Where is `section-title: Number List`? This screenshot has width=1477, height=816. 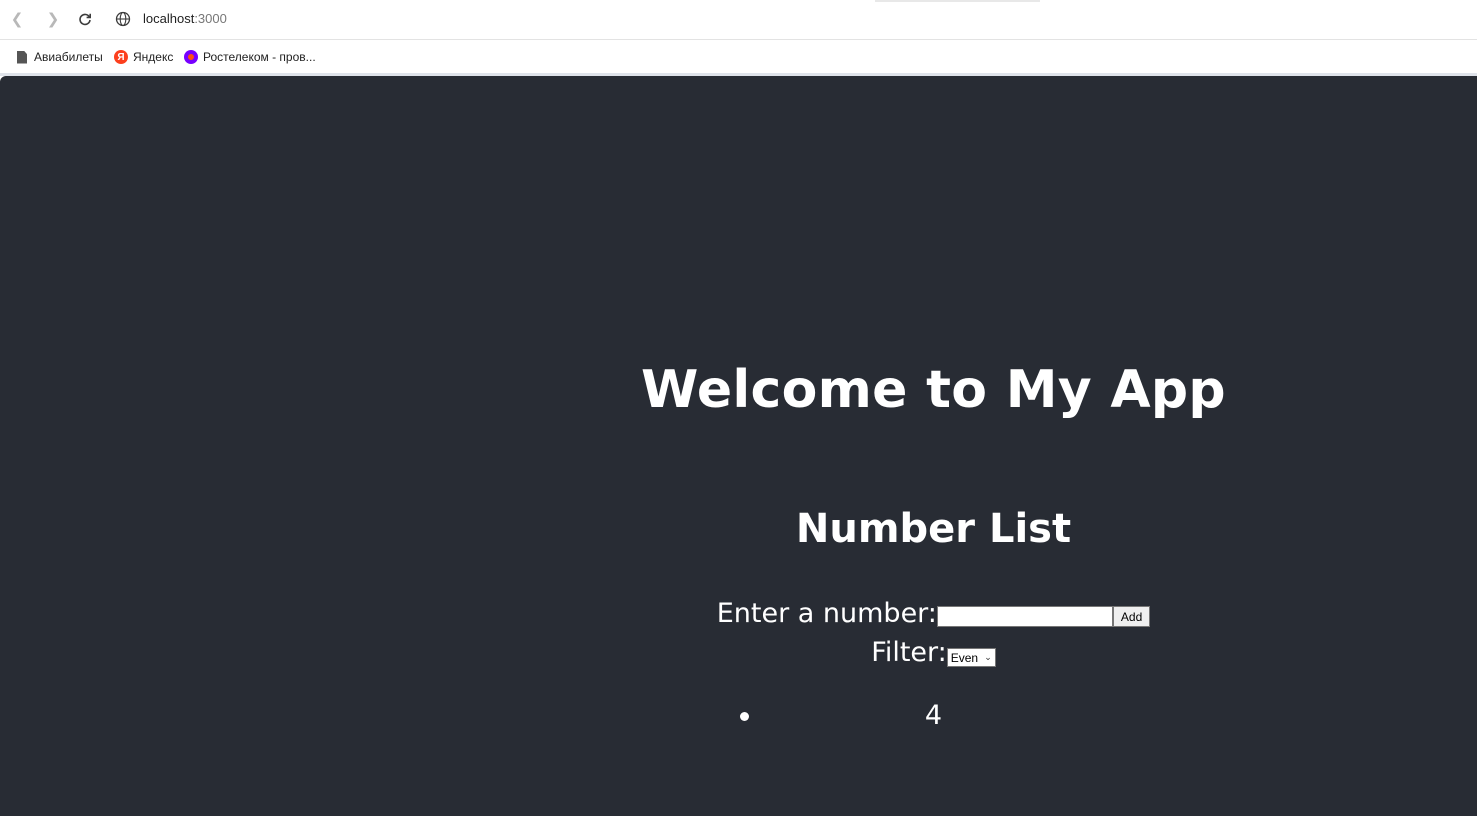 section-title: Number List is located at coordinates (933, 529).